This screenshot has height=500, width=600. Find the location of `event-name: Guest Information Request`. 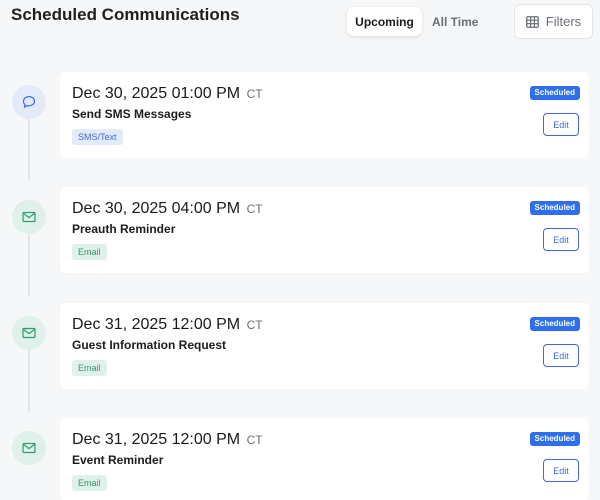

event-name: Guest Information Request is located at coordinates (149, 345).